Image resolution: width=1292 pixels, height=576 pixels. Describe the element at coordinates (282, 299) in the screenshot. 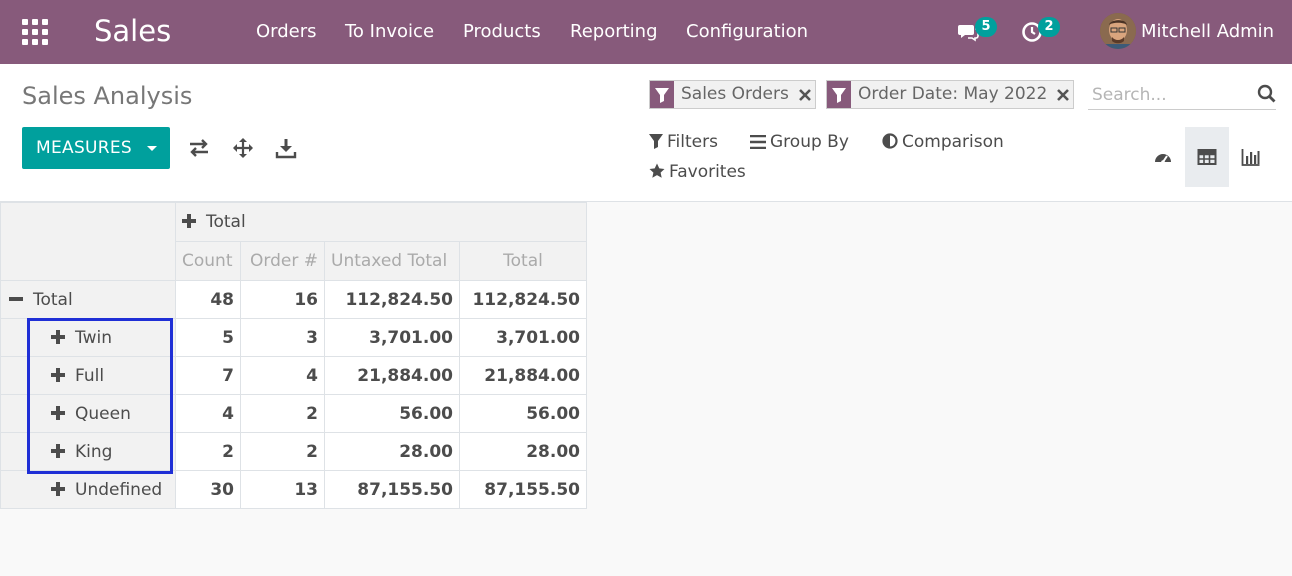

I see `cell-order-count: 16` at that location.